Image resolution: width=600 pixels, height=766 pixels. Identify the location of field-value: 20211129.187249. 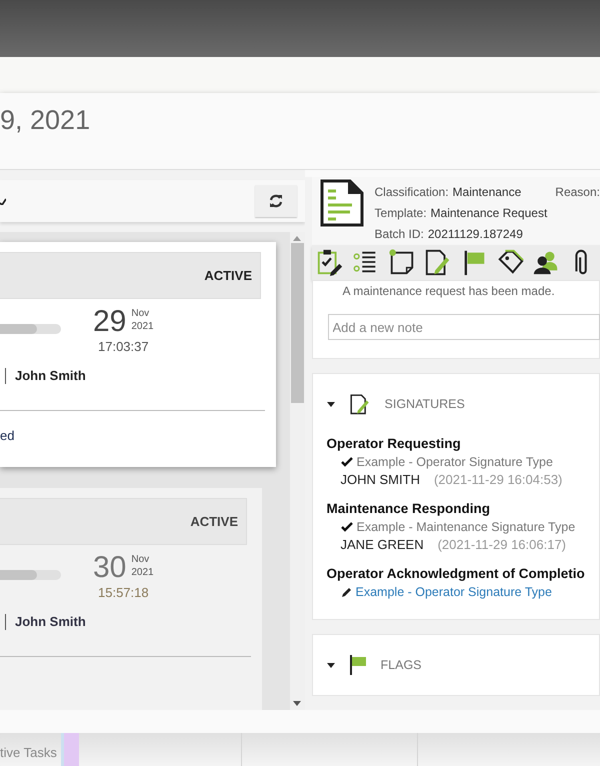
(475, 234).